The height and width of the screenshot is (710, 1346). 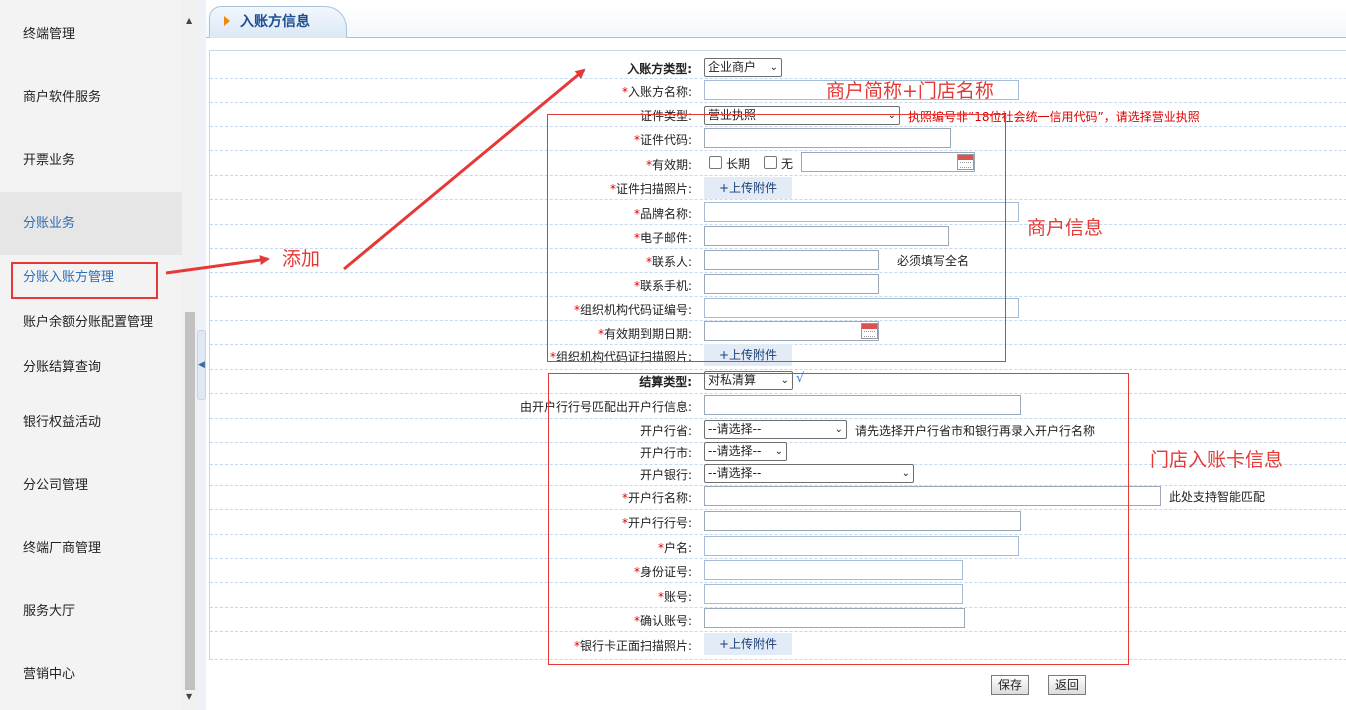 What do you see at coordinates (227, 21) in the screenshot?
I see `caret-right-icon` at bounding box center [227, 21].